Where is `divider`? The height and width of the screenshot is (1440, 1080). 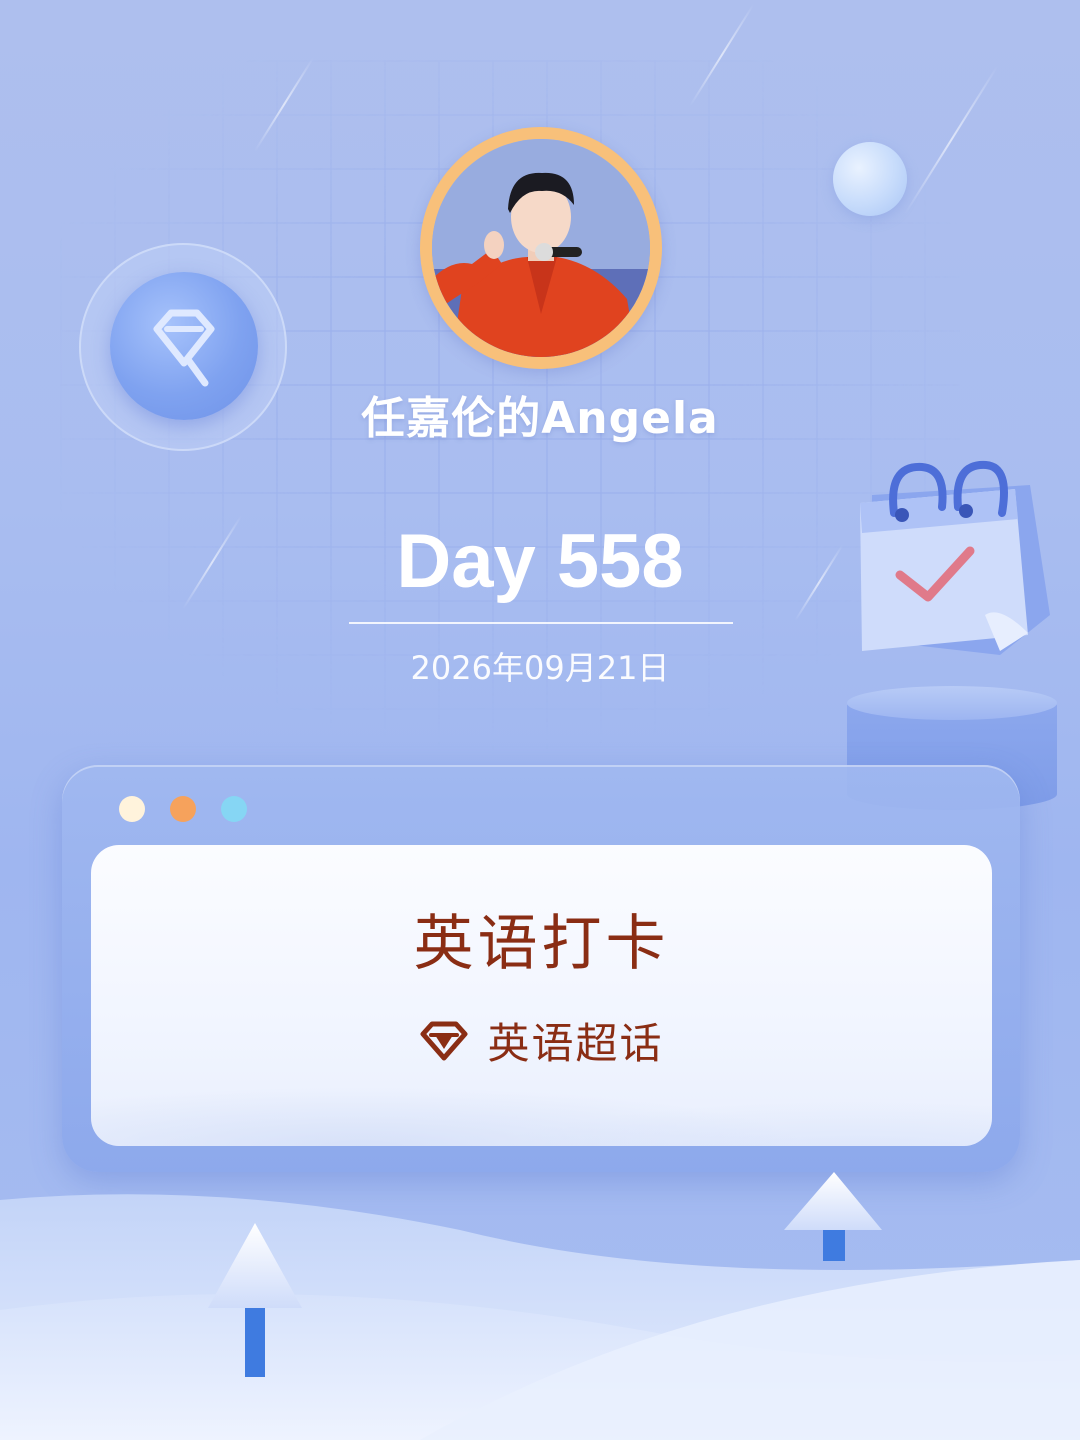
divider is located at coordinates (541, 623).